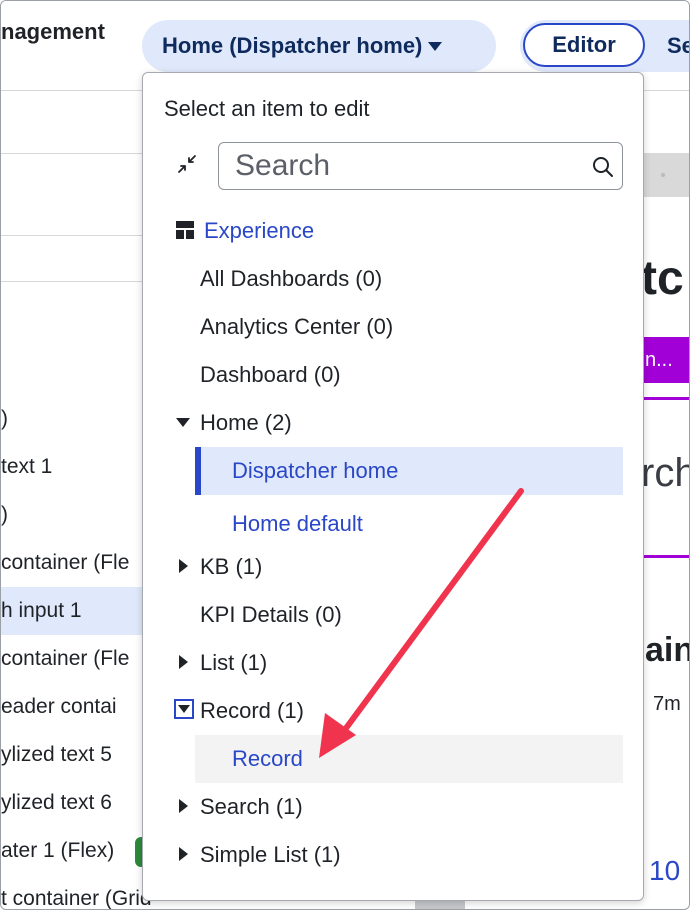  Describe the element at coordinates (185, 230) in the screenshot. I see `layout-grid-icon` at that location.